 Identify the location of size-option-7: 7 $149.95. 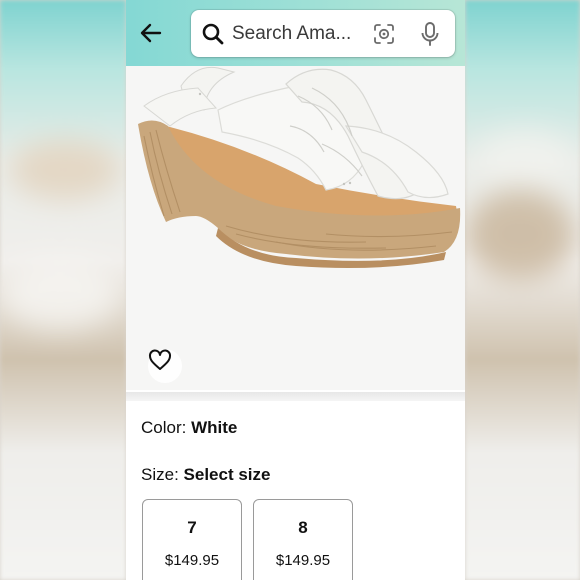
(192, 539).